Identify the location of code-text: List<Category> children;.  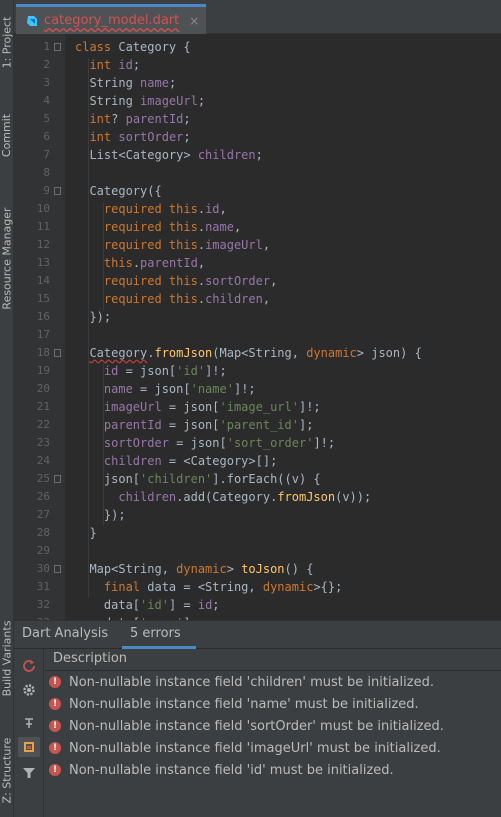
(169, 155).